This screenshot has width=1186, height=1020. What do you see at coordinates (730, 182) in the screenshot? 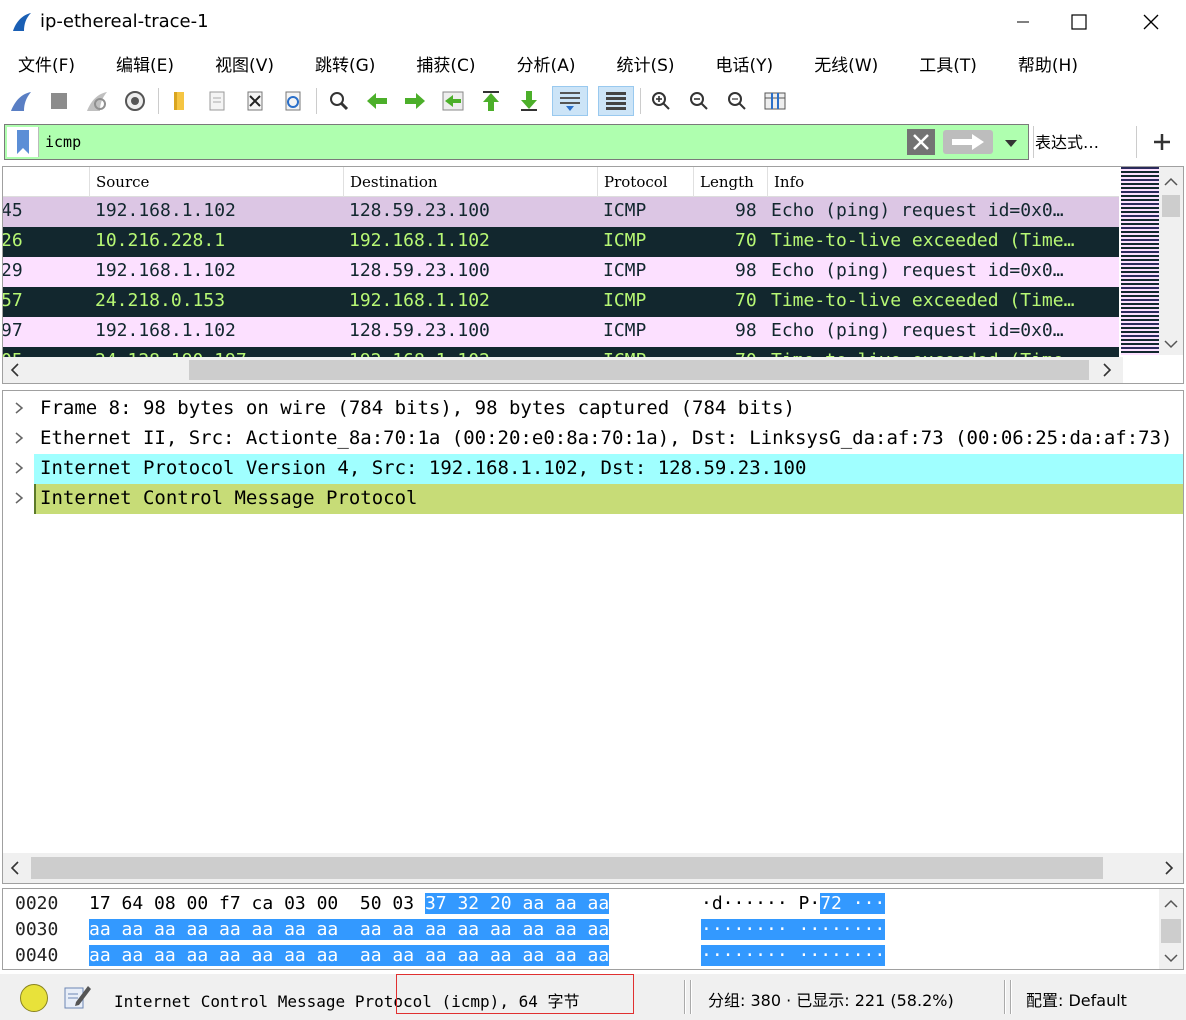
I see `column-header-length: Length` at bounding box center [730, 182].